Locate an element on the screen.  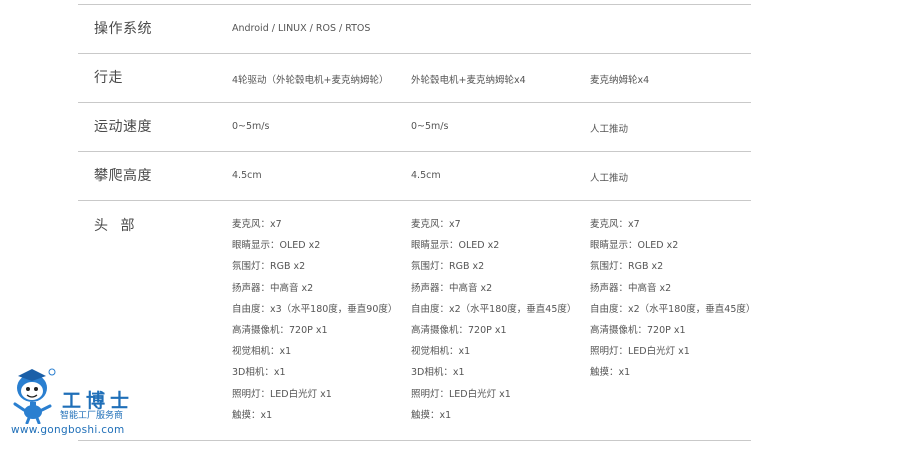
mascot-icon is located at coordinates (34, 396).